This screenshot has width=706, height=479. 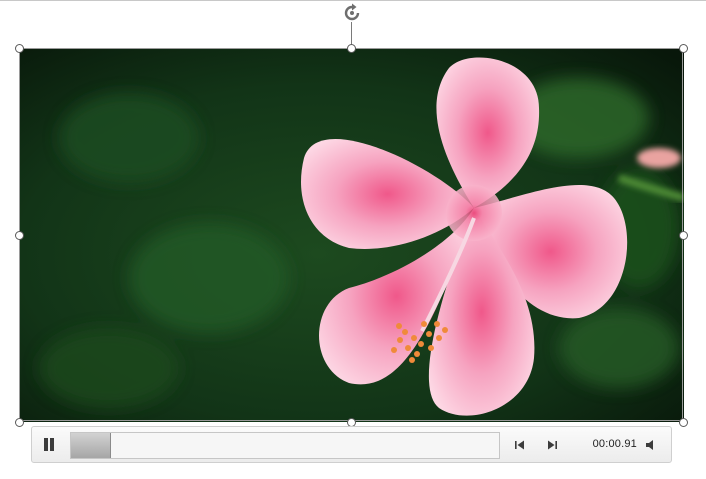 I want to click on playback-timeline, so click(x=285, y=445).